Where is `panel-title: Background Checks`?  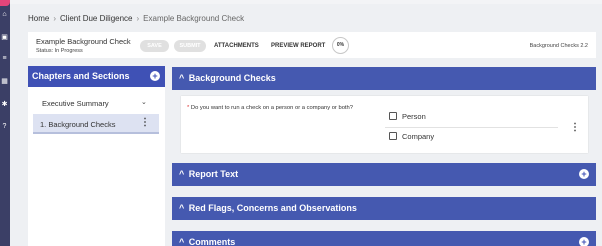
panel-title: Background Checks is located at coordinates (232, 78).